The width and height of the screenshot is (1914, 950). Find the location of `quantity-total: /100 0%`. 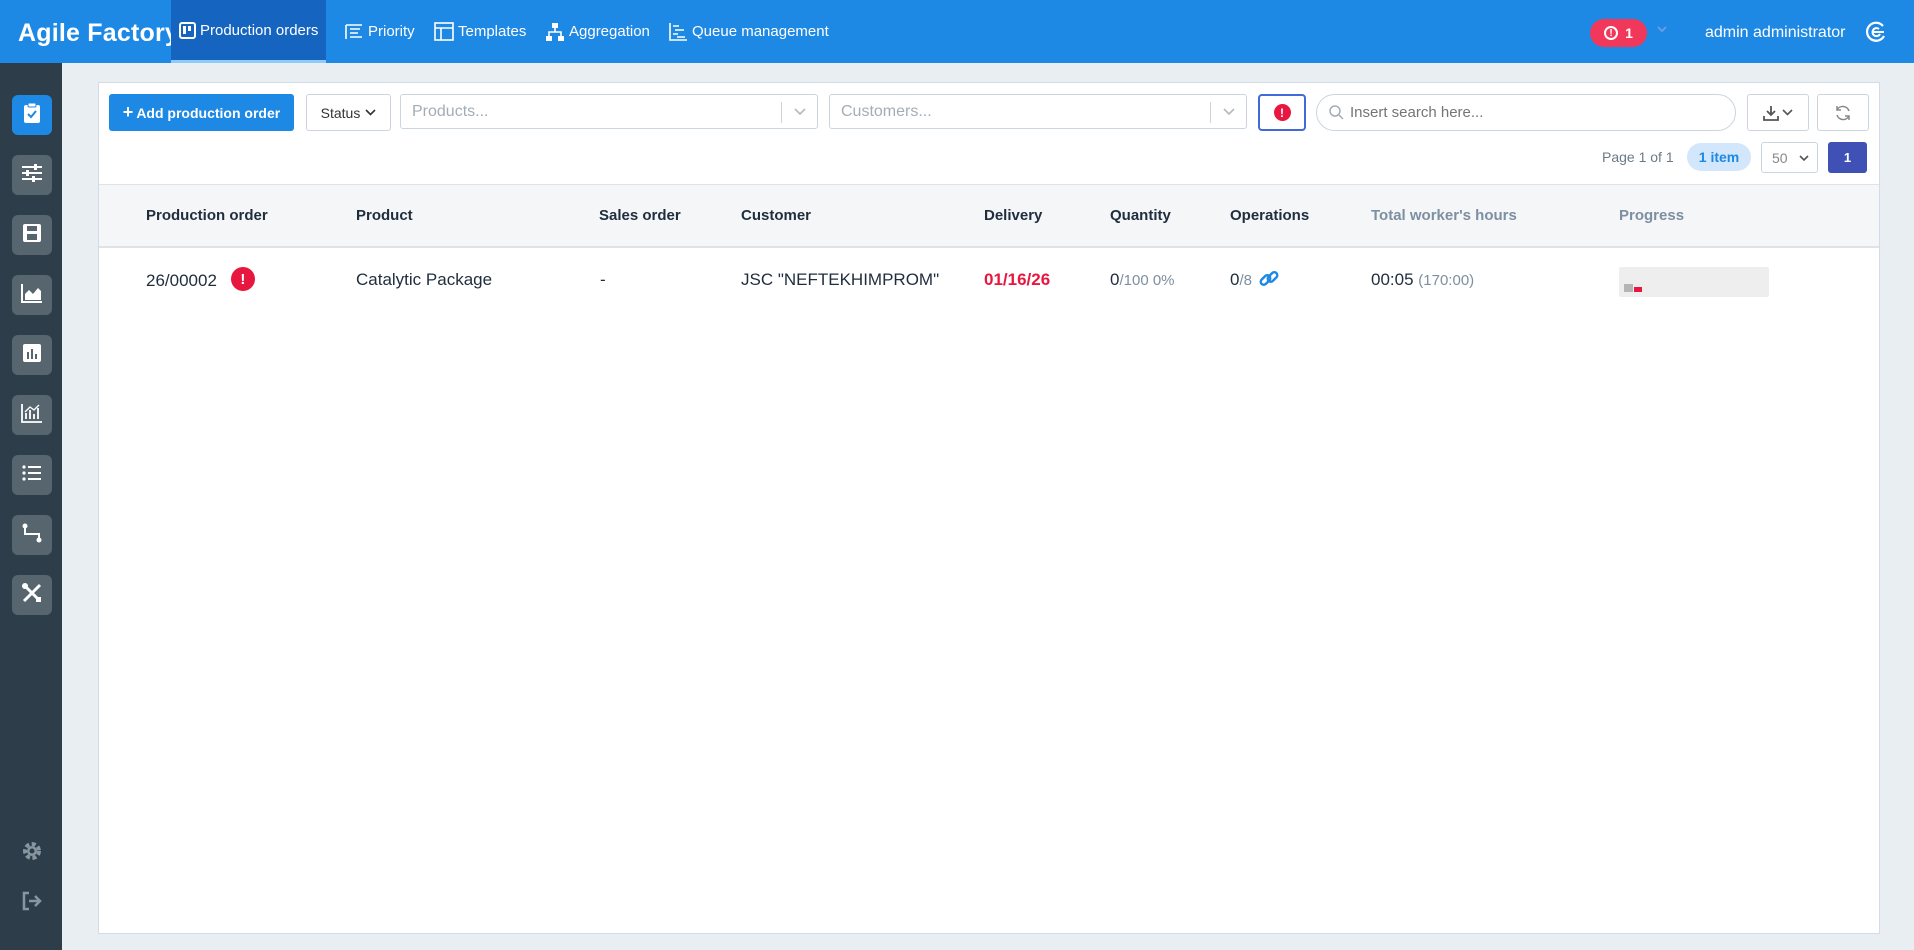

quantity-total: /100 0% is located at coordinates (1147, 280).